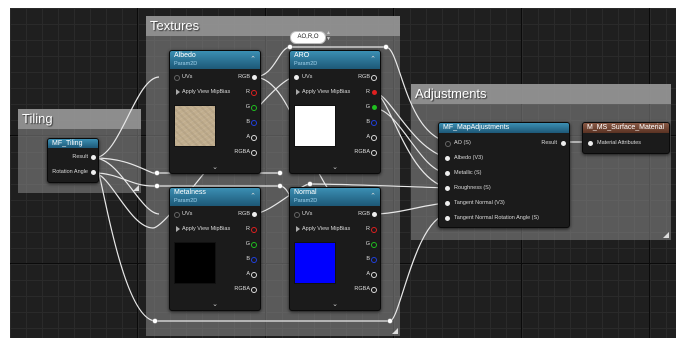 This screenshot has width=686, height=343. I want to click on pin-label-rotation: Rotation Angle, so click(70, 172).